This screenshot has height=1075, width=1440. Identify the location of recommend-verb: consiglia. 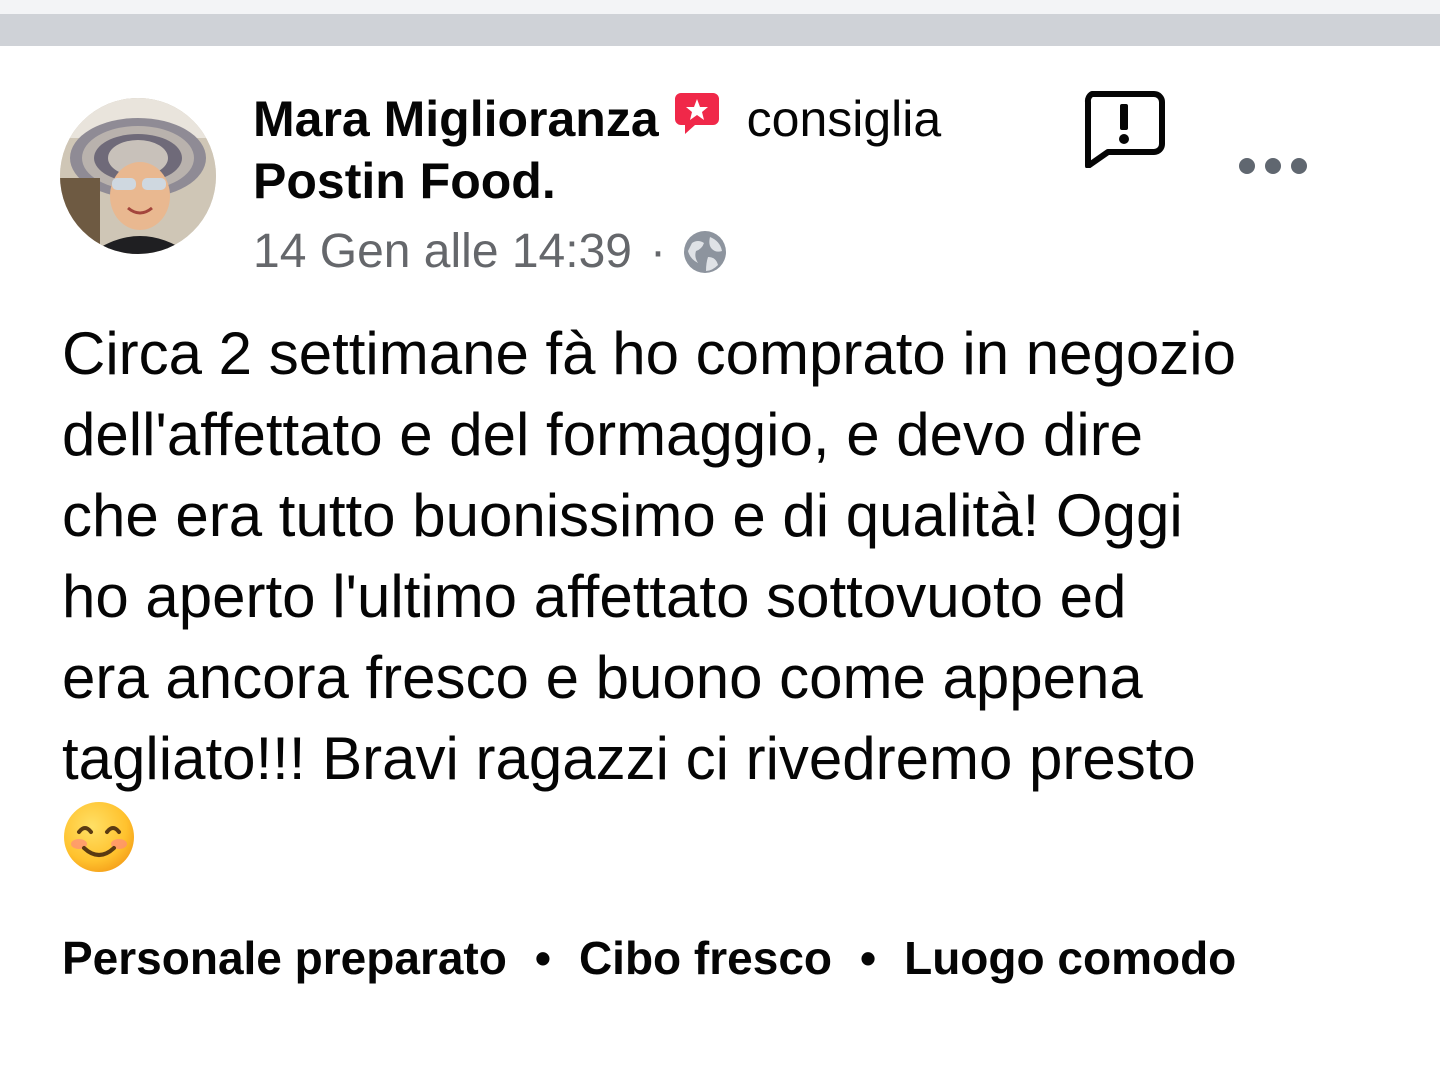
(844, 119).